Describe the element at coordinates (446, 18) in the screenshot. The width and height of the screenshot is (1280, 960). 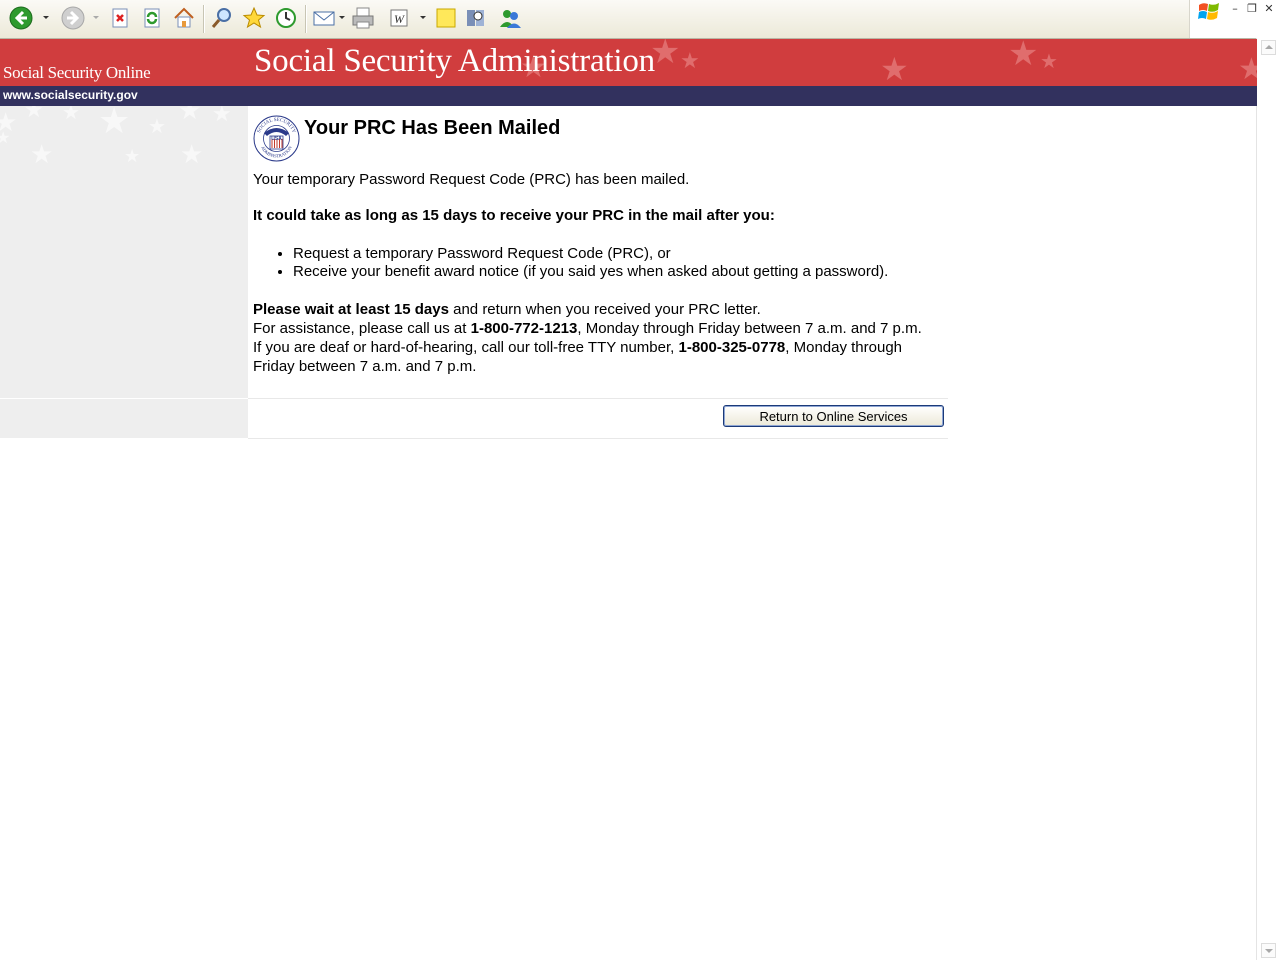
I see `notes-icon` at that location.